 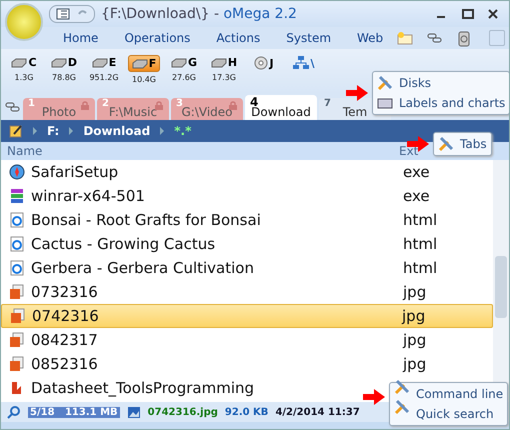 I want to click on menu-tab: Operations, so click(x=157, y=38).